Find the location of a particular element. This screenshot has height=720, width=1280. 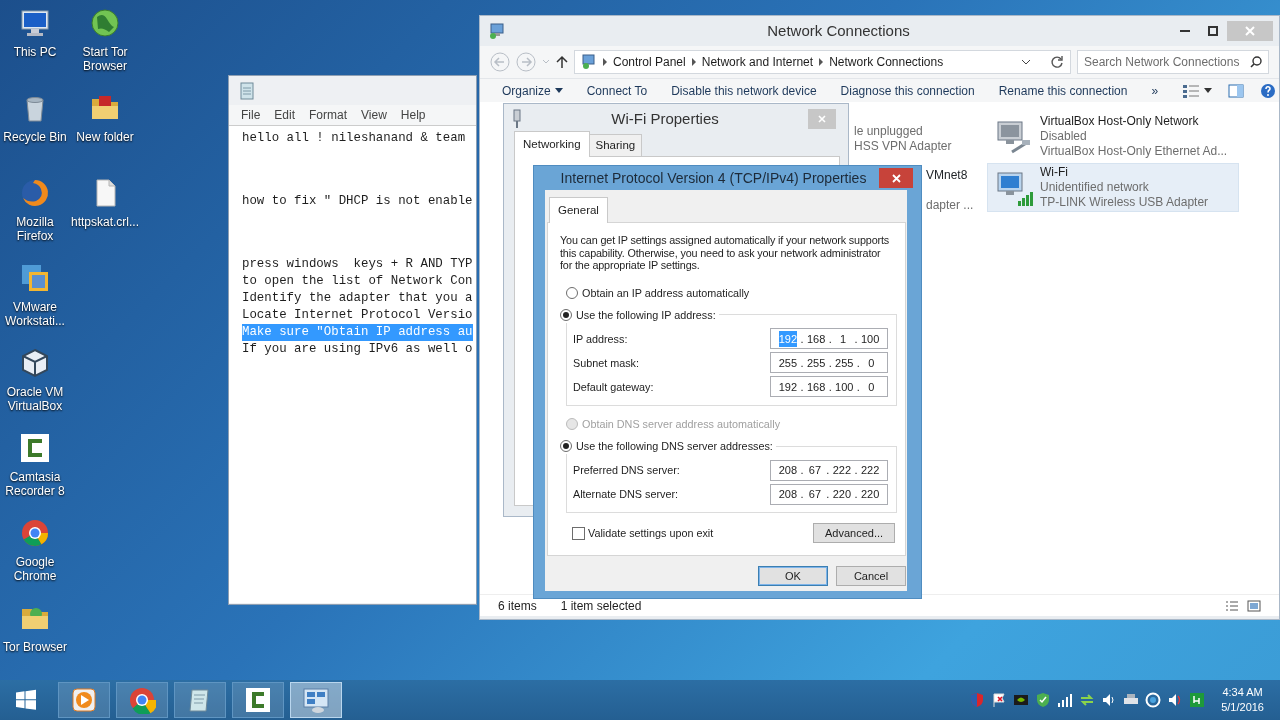

control-panel-icon is located at coordinates (589, 62).